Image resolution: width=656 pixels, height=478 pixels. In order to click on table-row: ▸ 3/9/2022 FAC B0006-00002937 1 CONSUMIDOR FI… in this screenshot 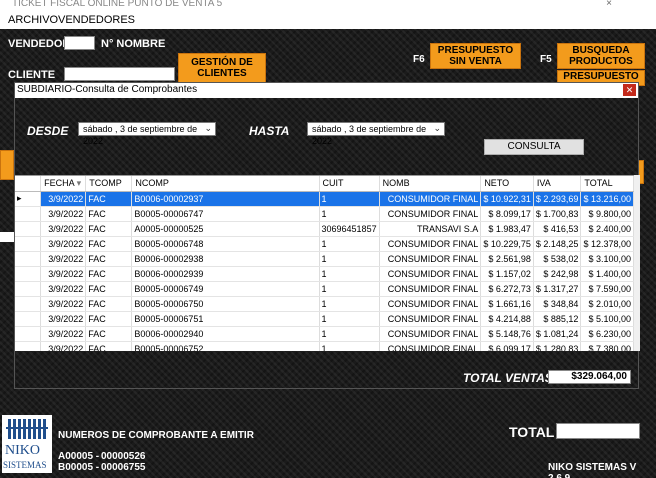, I will do `click(324, 199)`.